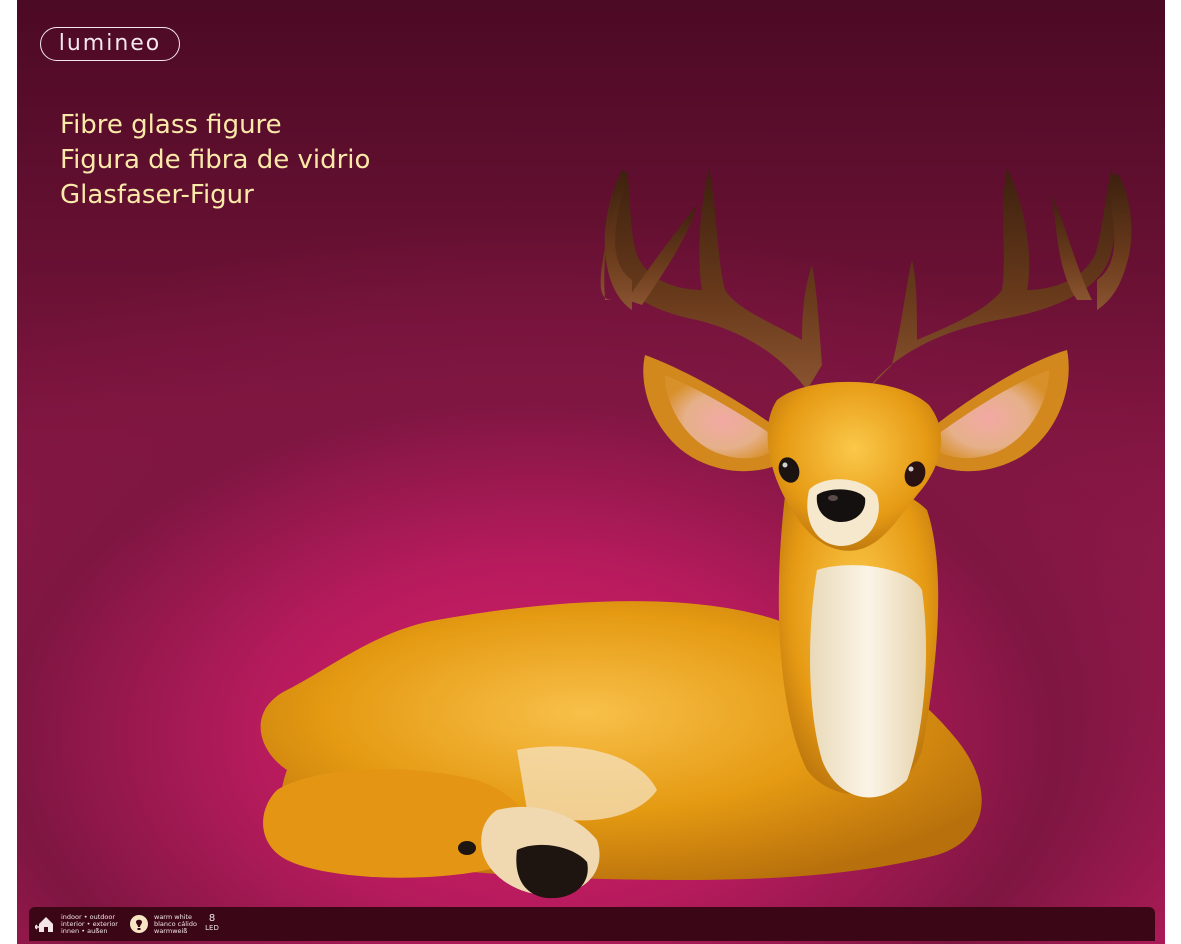 This screenshot has height=944, width=1181. Describe the element at coordinates (44, 924) in the screenshot. I see `indoor-outdoor-house-icon` at that location.